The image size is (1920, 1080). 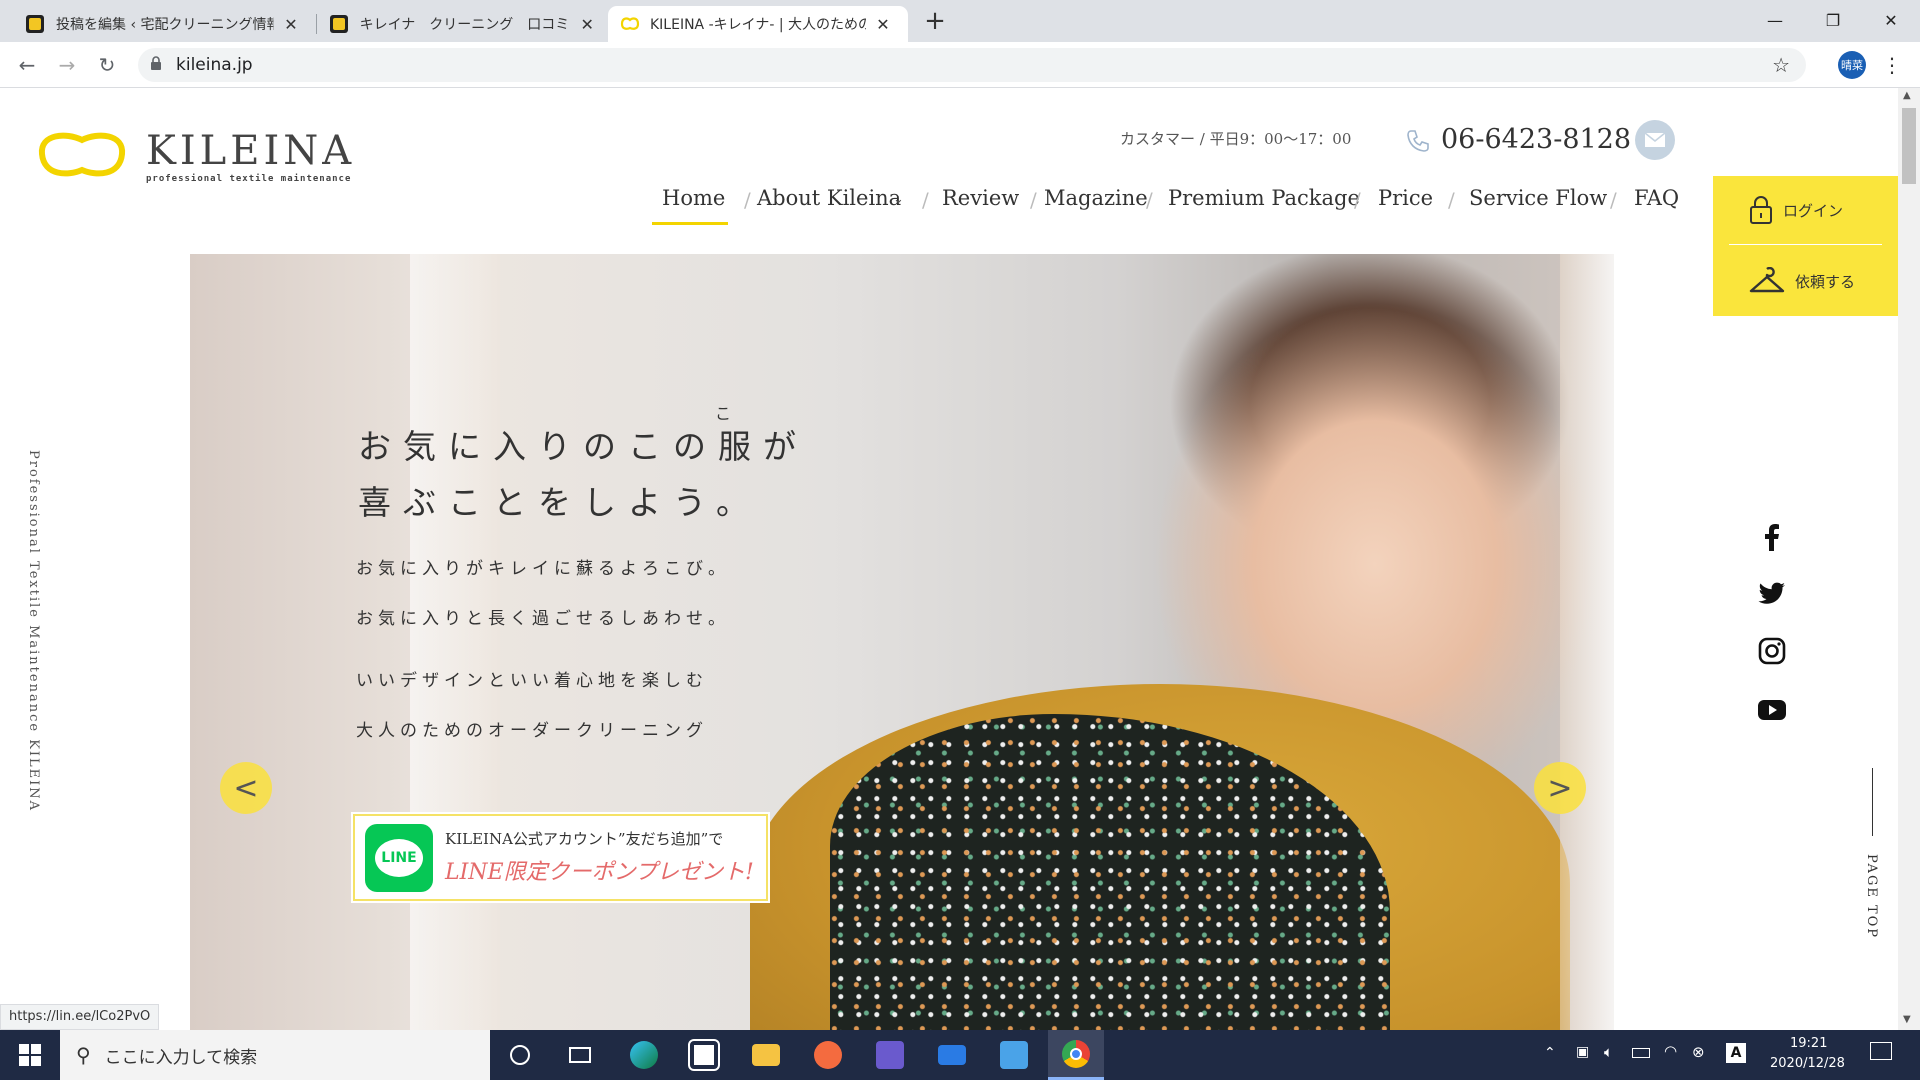 I want to click on task-view-icon, so click(x=580, y=1055).